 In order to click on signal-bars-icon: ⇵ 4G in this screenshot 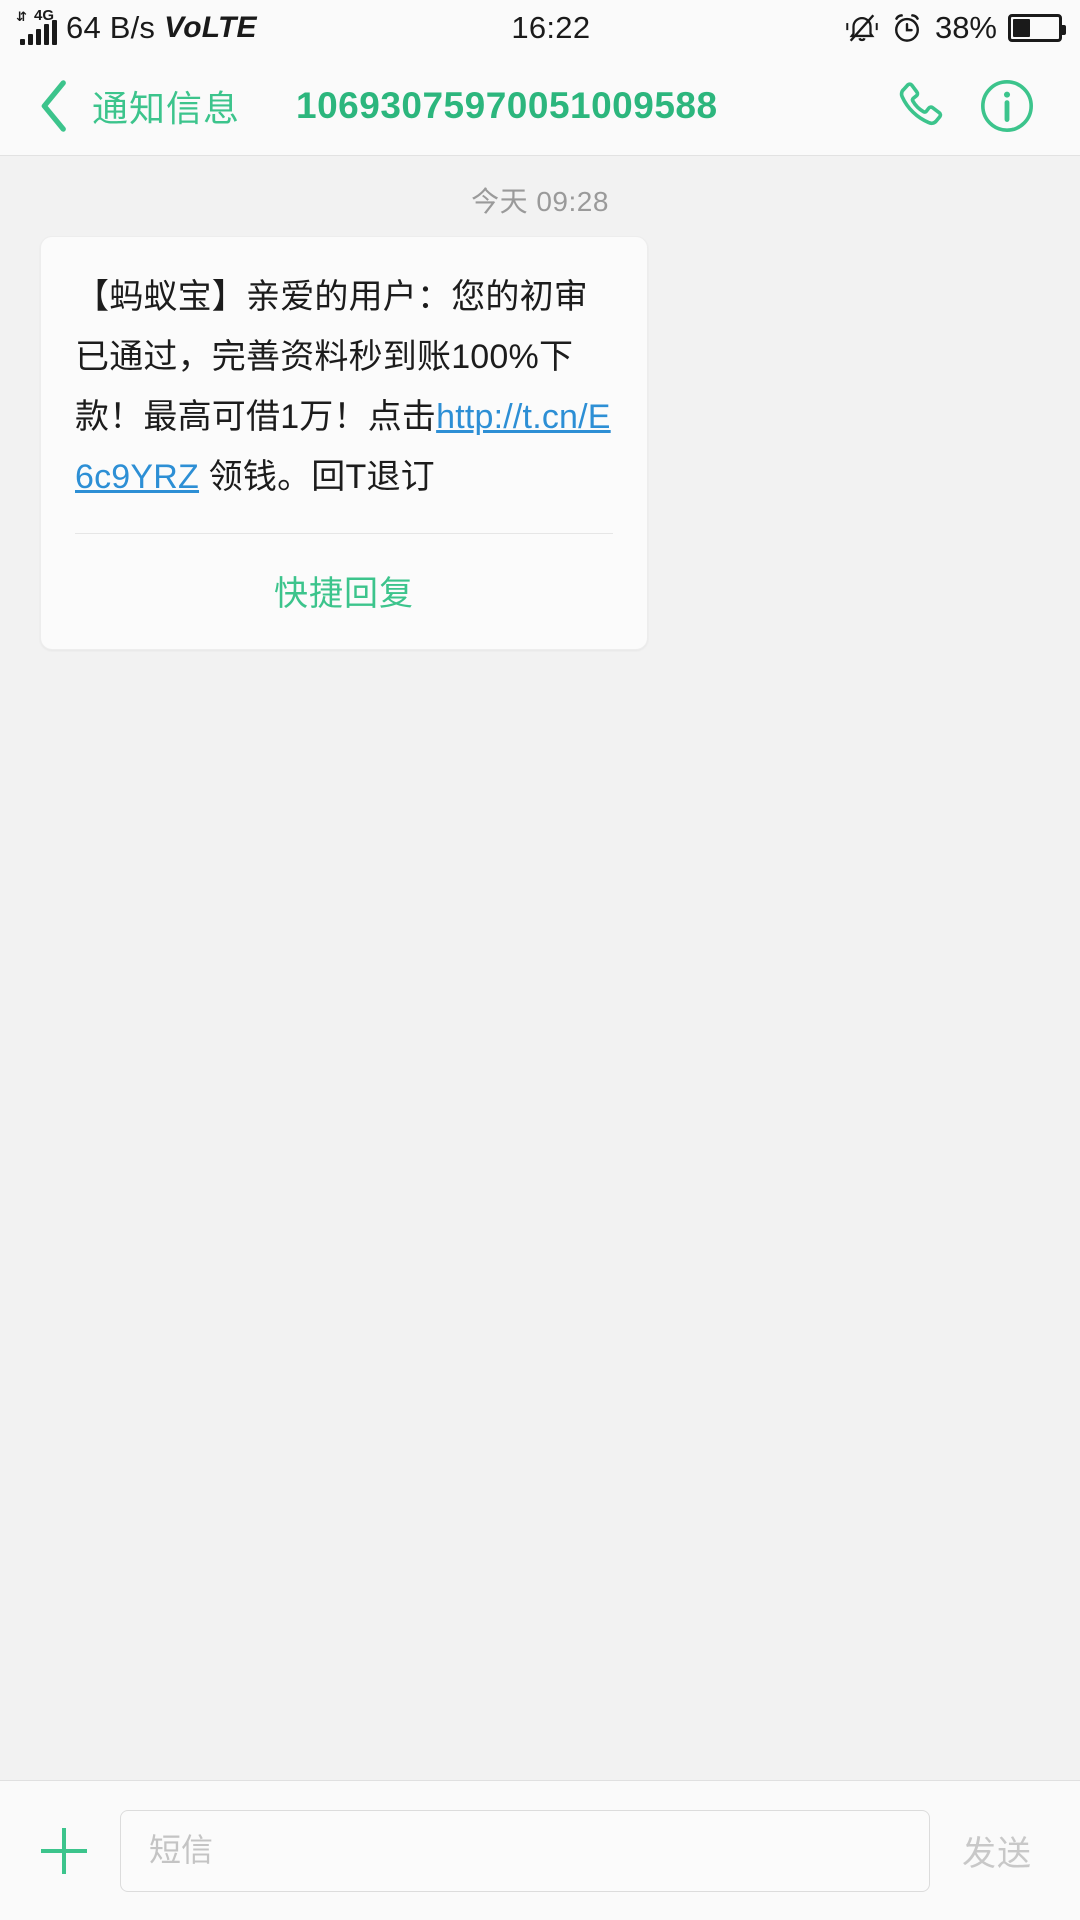, I will do `click(36, 26)`.